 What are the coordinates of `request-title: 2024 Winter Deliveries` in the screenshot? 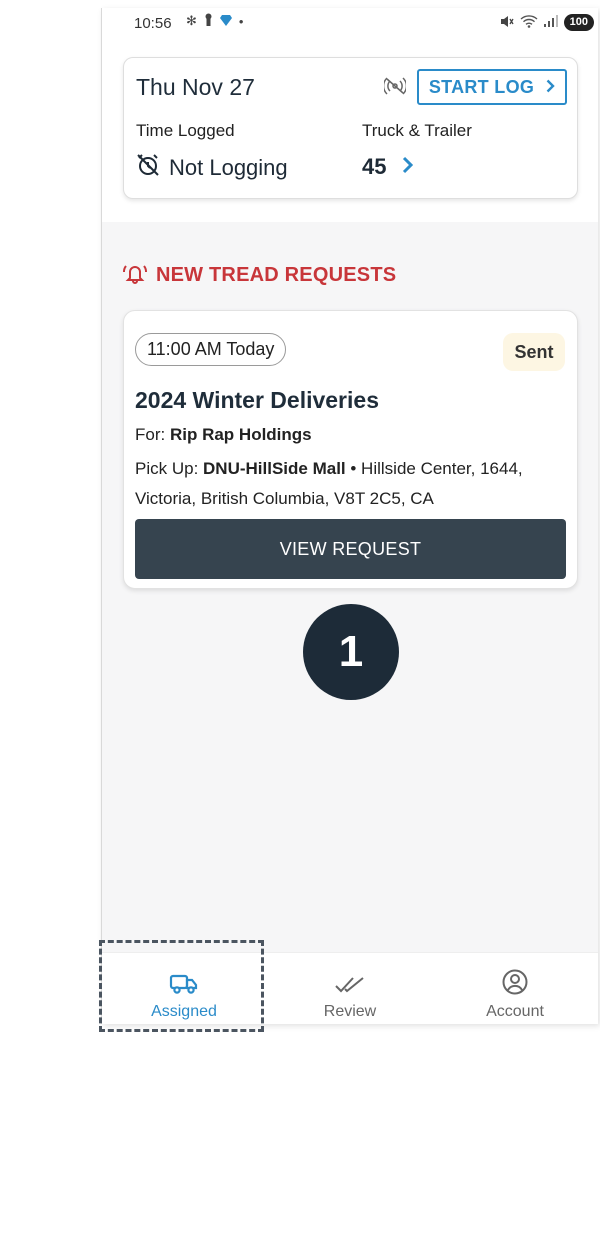 It's located at (257, 400).